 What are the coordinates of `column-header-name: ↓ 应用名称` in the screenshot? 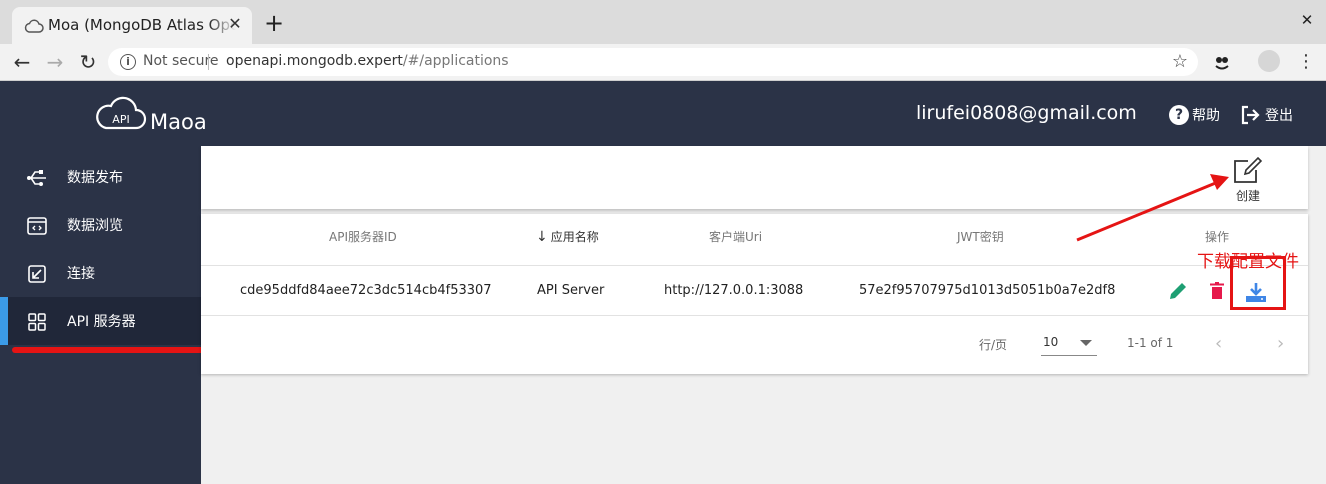 It's located at (567, 236).